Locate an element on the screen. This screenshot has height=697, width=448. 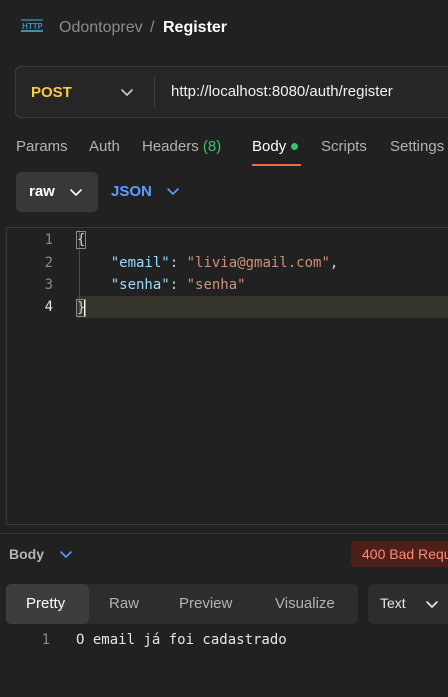
http-icon: HTTP is located at coordinates (32, 27).